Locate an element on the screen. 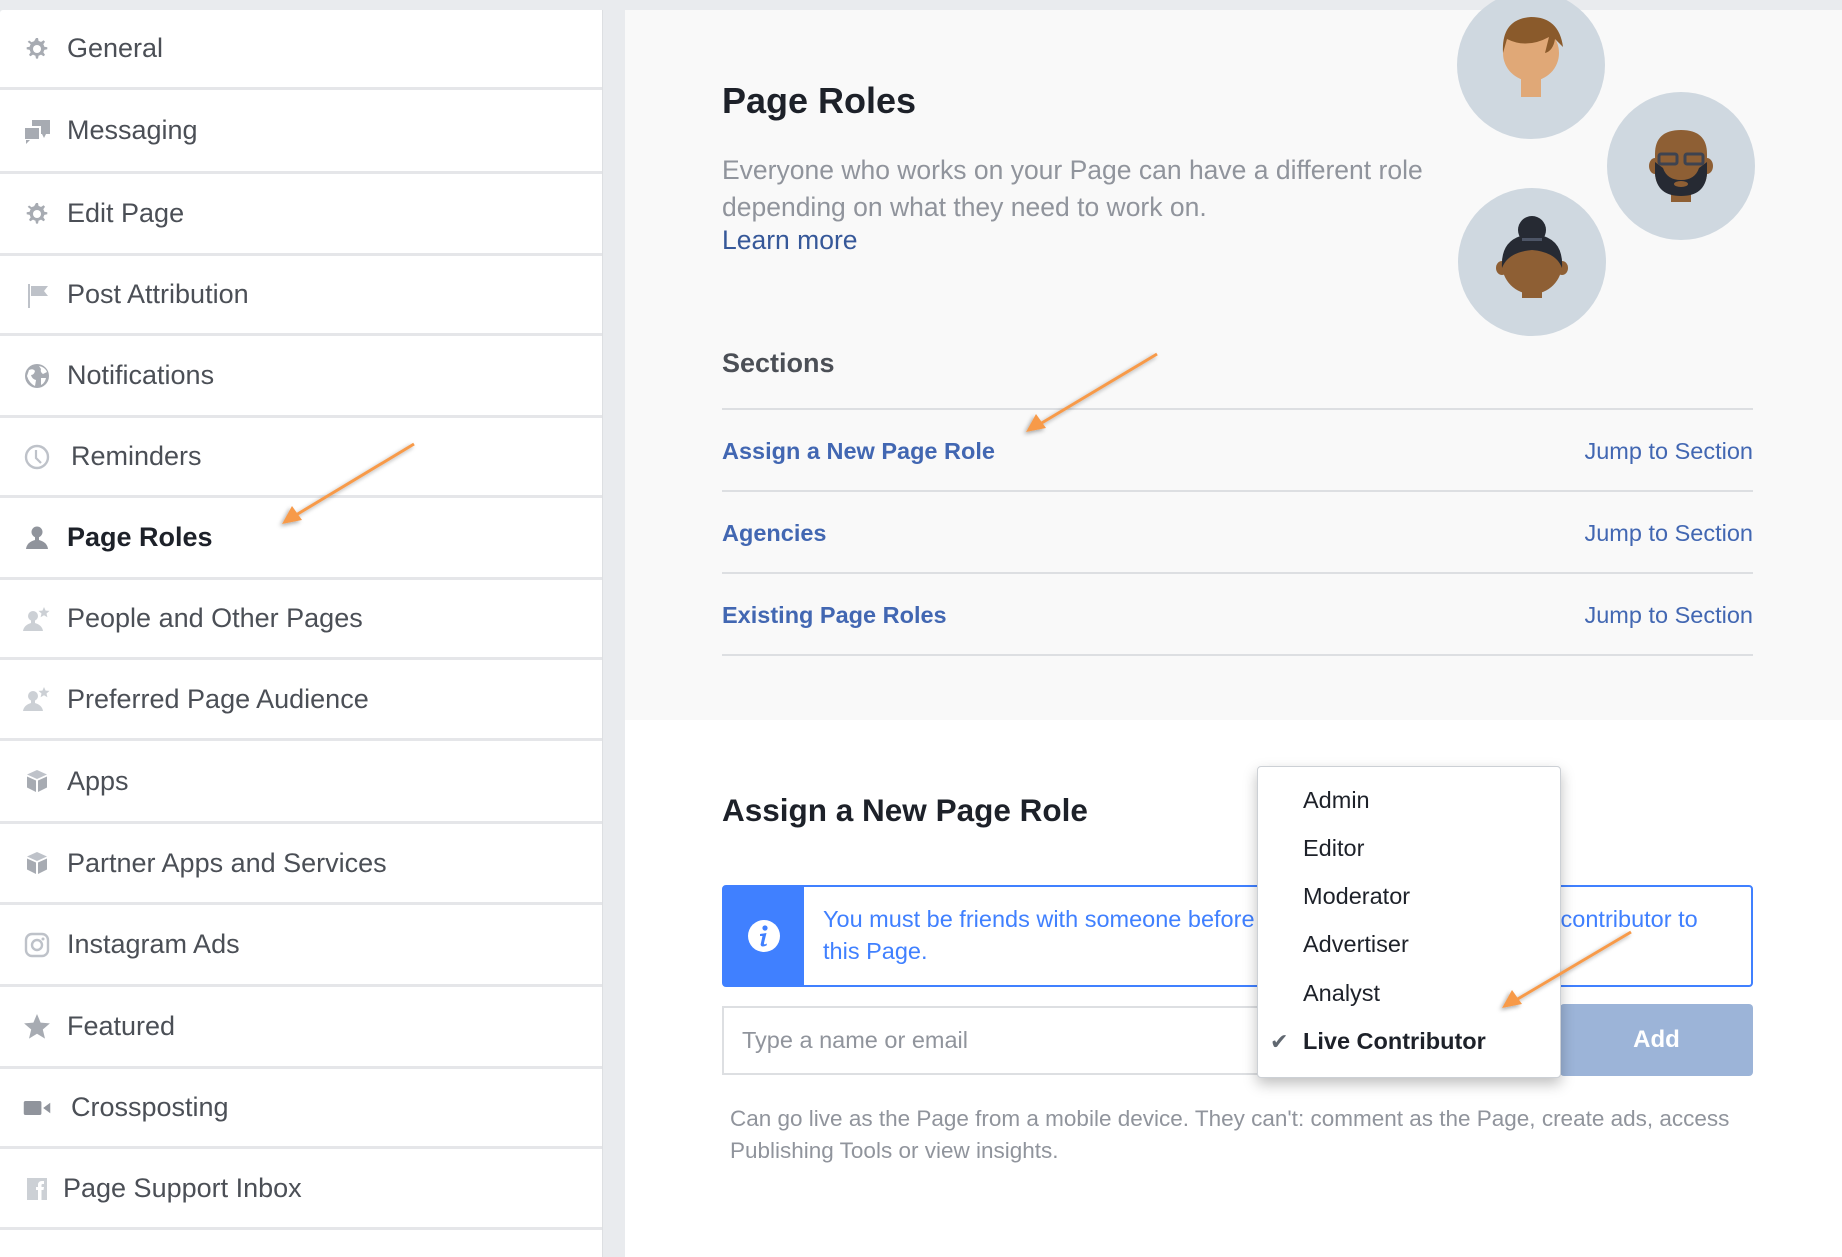  sidebar-item-label: Instagram Ads is located at coordinates (153, 944).